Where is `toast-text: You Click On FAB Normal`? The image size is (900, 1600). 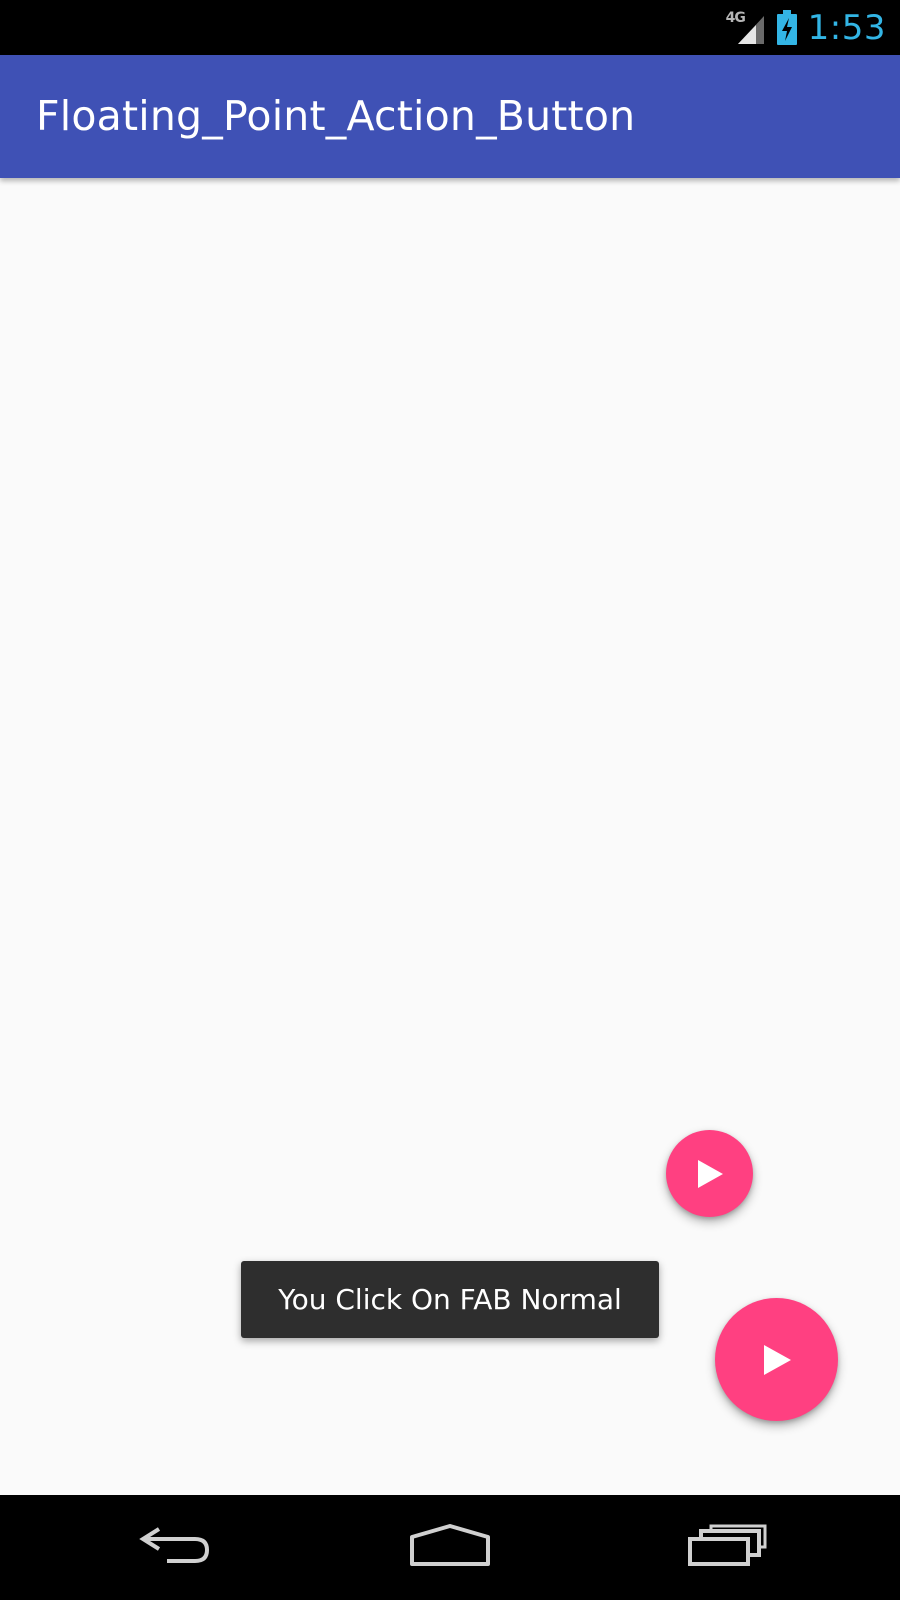 toast-text: You Click On FAB Normal is located at coordinates (450, 1299).